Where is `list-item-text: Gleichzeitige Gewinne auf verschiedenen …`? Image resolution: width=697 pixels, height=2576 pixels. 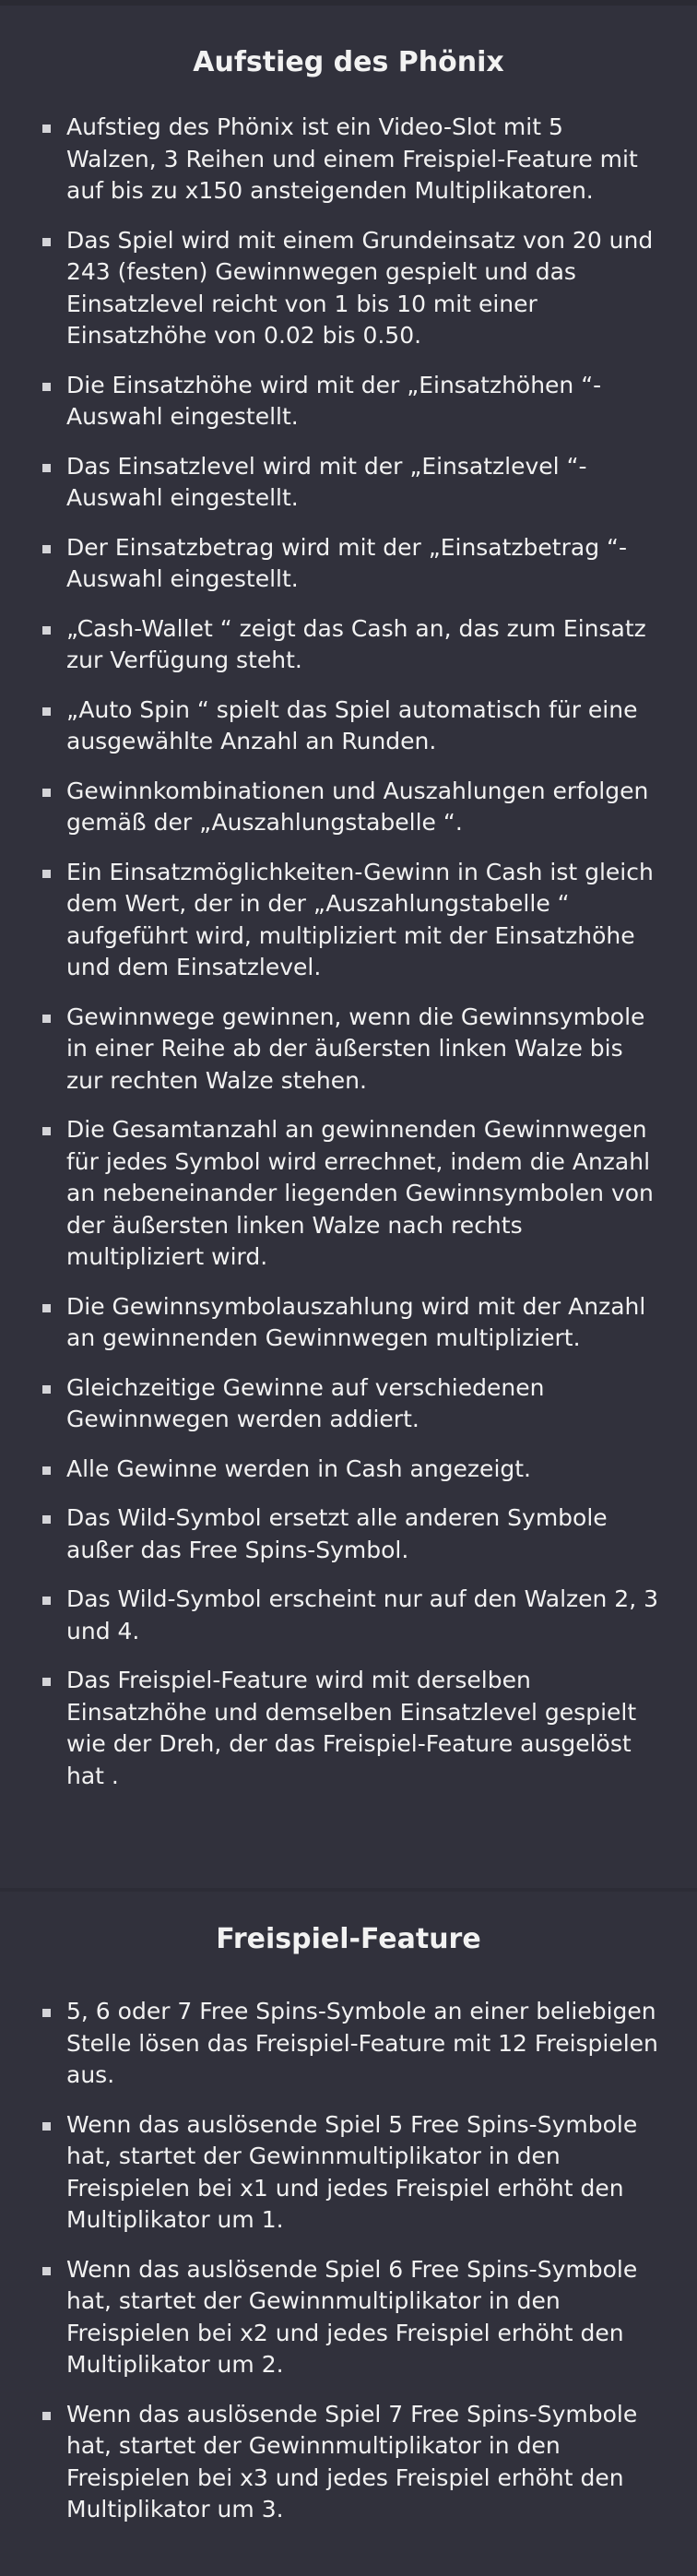 list-item-text: Gleichzeitige Gewinne auf verschiedenen … is located at coordinates (305, 1403).